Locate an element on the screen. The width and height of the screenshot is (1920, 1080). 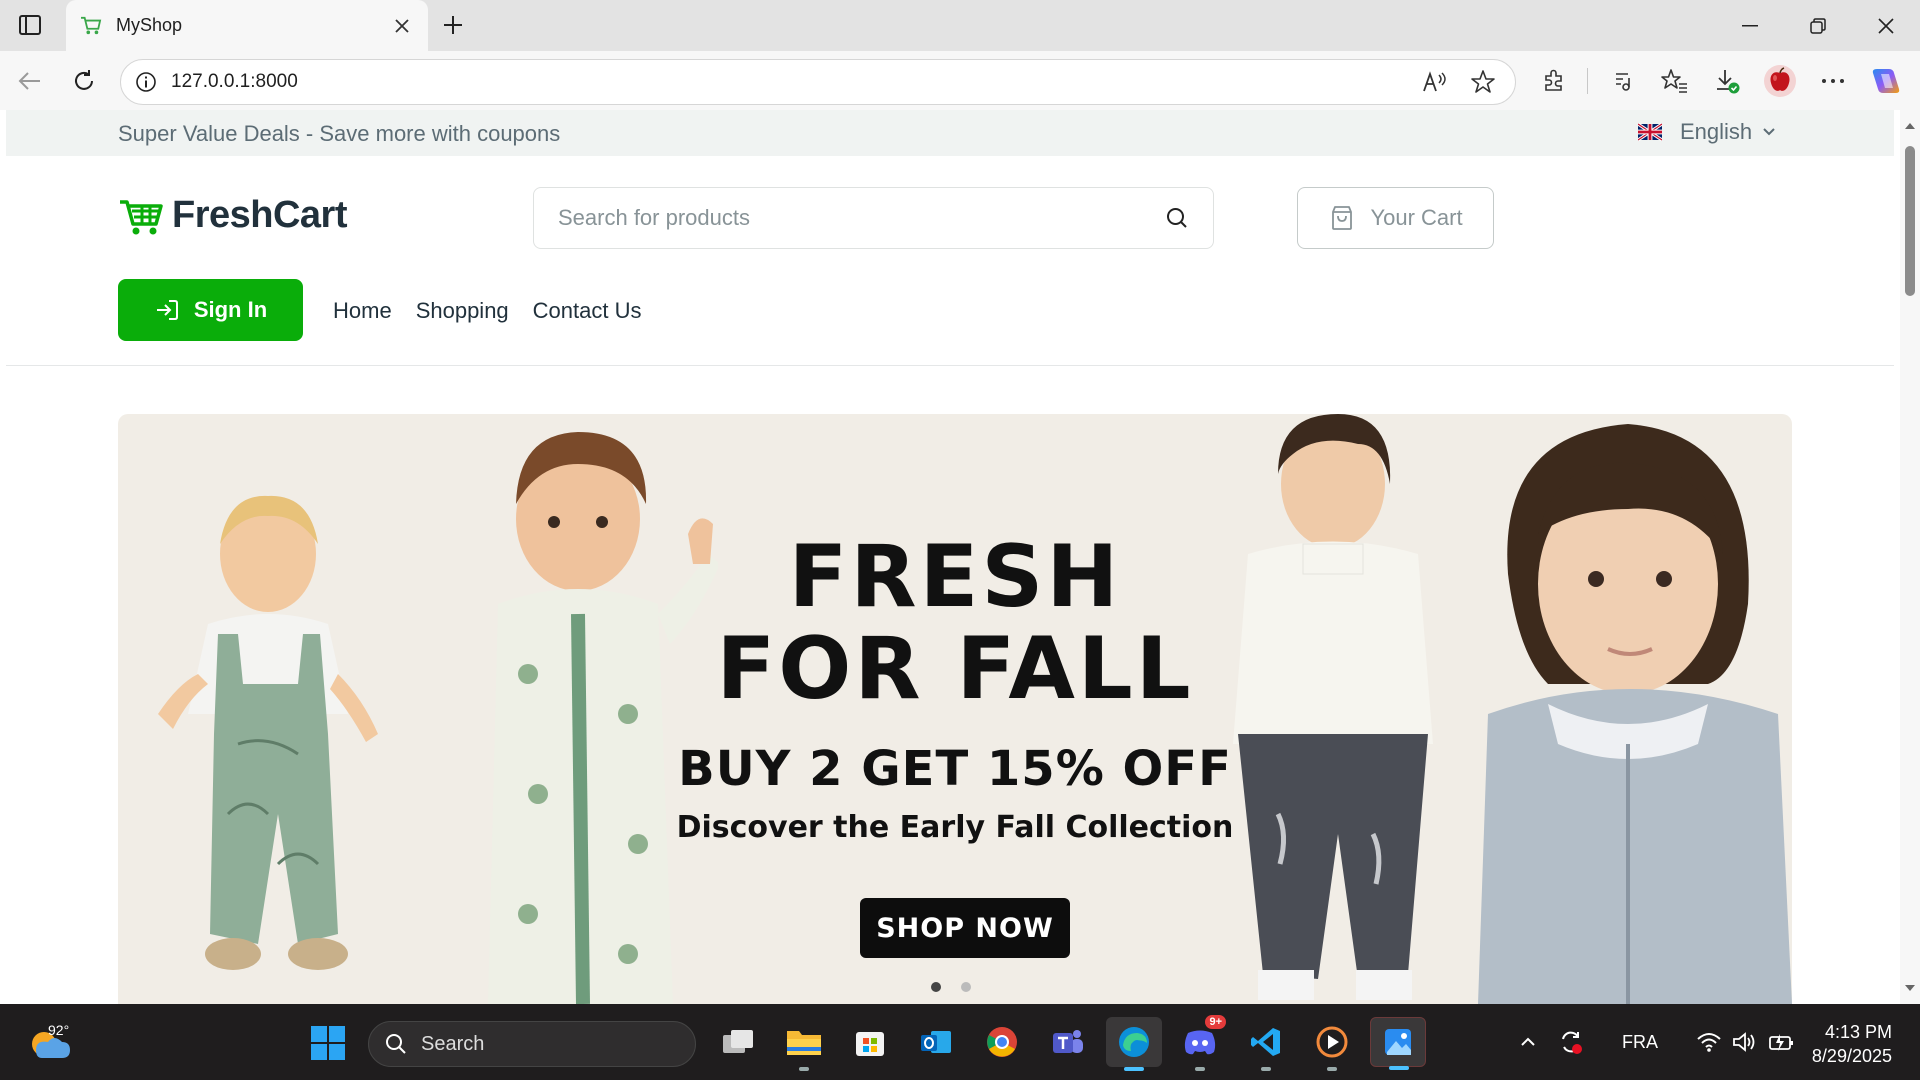
tab-actions-button is located at coordinates (30, 25).